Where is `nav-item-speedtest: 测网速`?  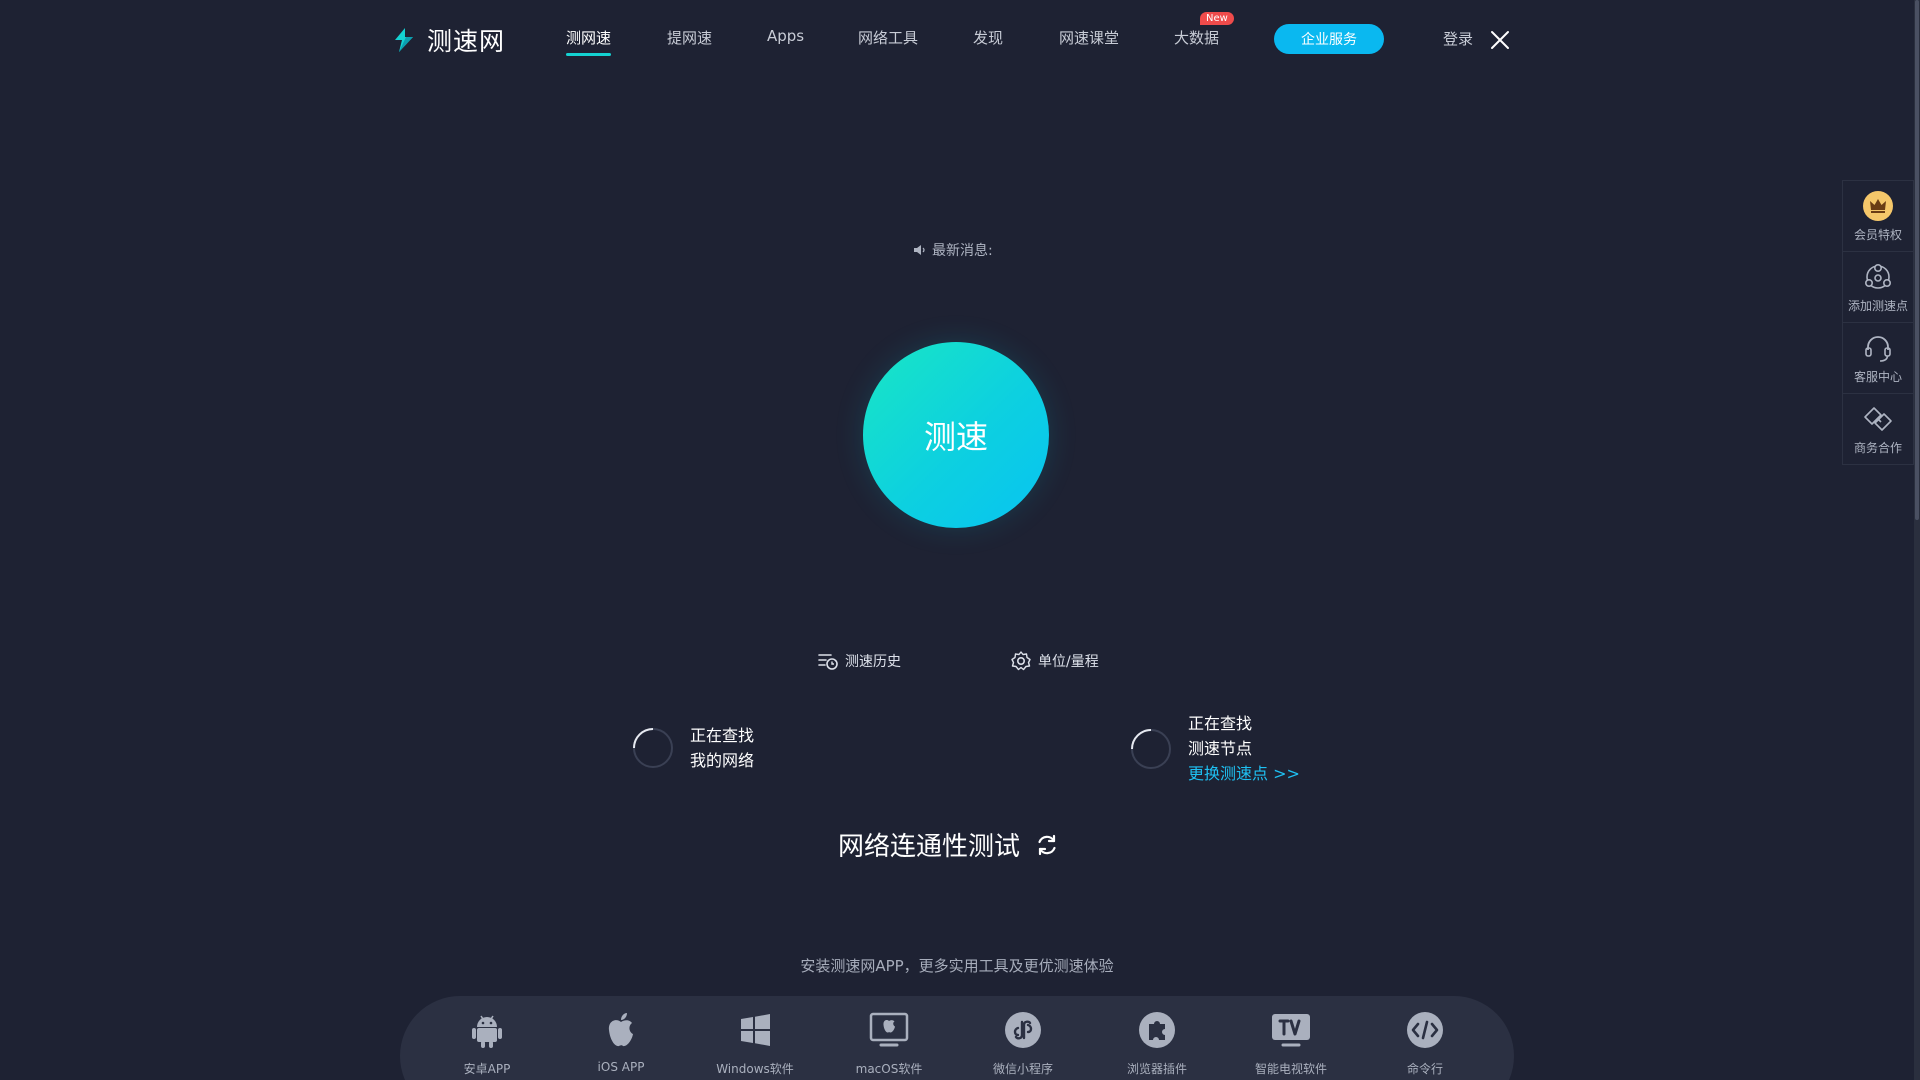
nav-item-speedtest: 测网速 is located at coordinates (589, 41).